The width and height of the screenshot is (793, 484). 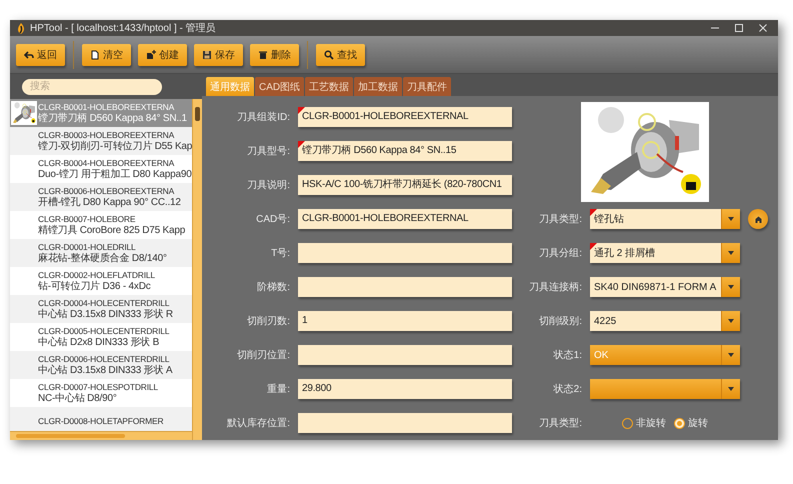 What do you see at coordinates (268, 321) in the screenshot?
I see `field-label: 切削刃数:` at bounding box center [268, 321].